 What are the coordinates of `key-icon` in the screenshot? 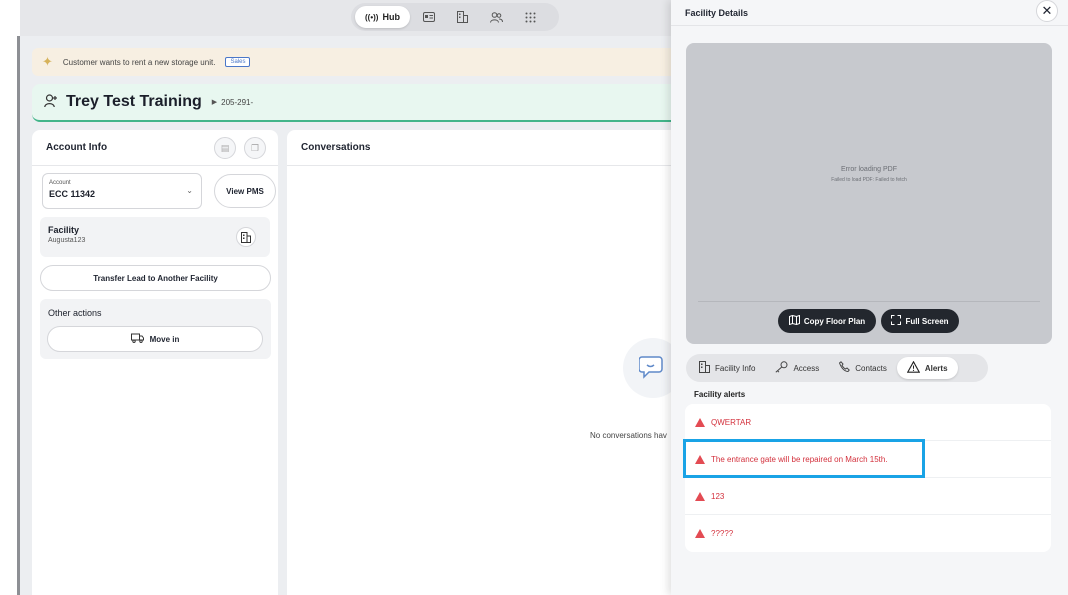 It's located at (781, 368).